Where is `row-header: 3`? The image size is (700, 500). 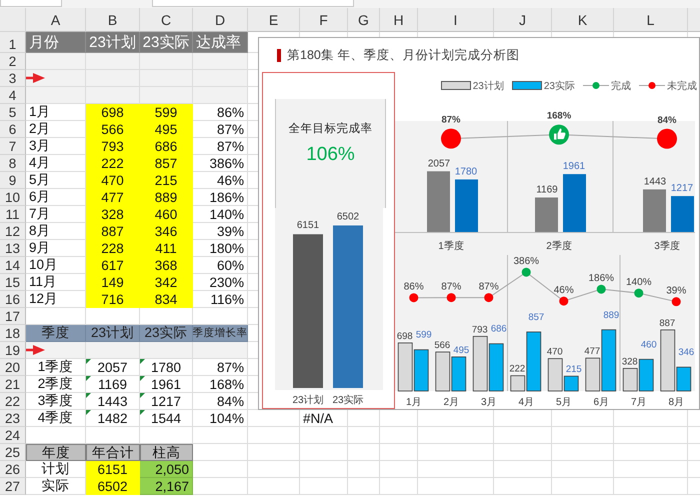 row-header: 3 is located at coordinates (13, 78).